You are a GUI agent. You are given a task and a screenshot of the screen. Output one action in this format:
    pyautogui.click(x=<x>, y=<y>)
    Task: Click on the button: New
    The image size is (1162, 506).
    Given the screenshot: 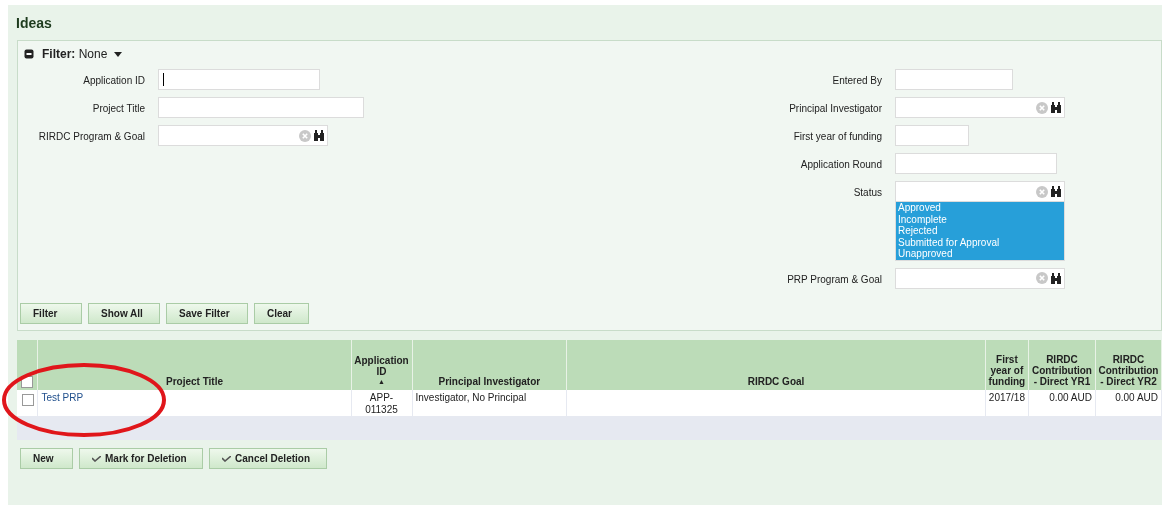 What is the action you would take?
    pyautogui.click(x=46, y=458)
    